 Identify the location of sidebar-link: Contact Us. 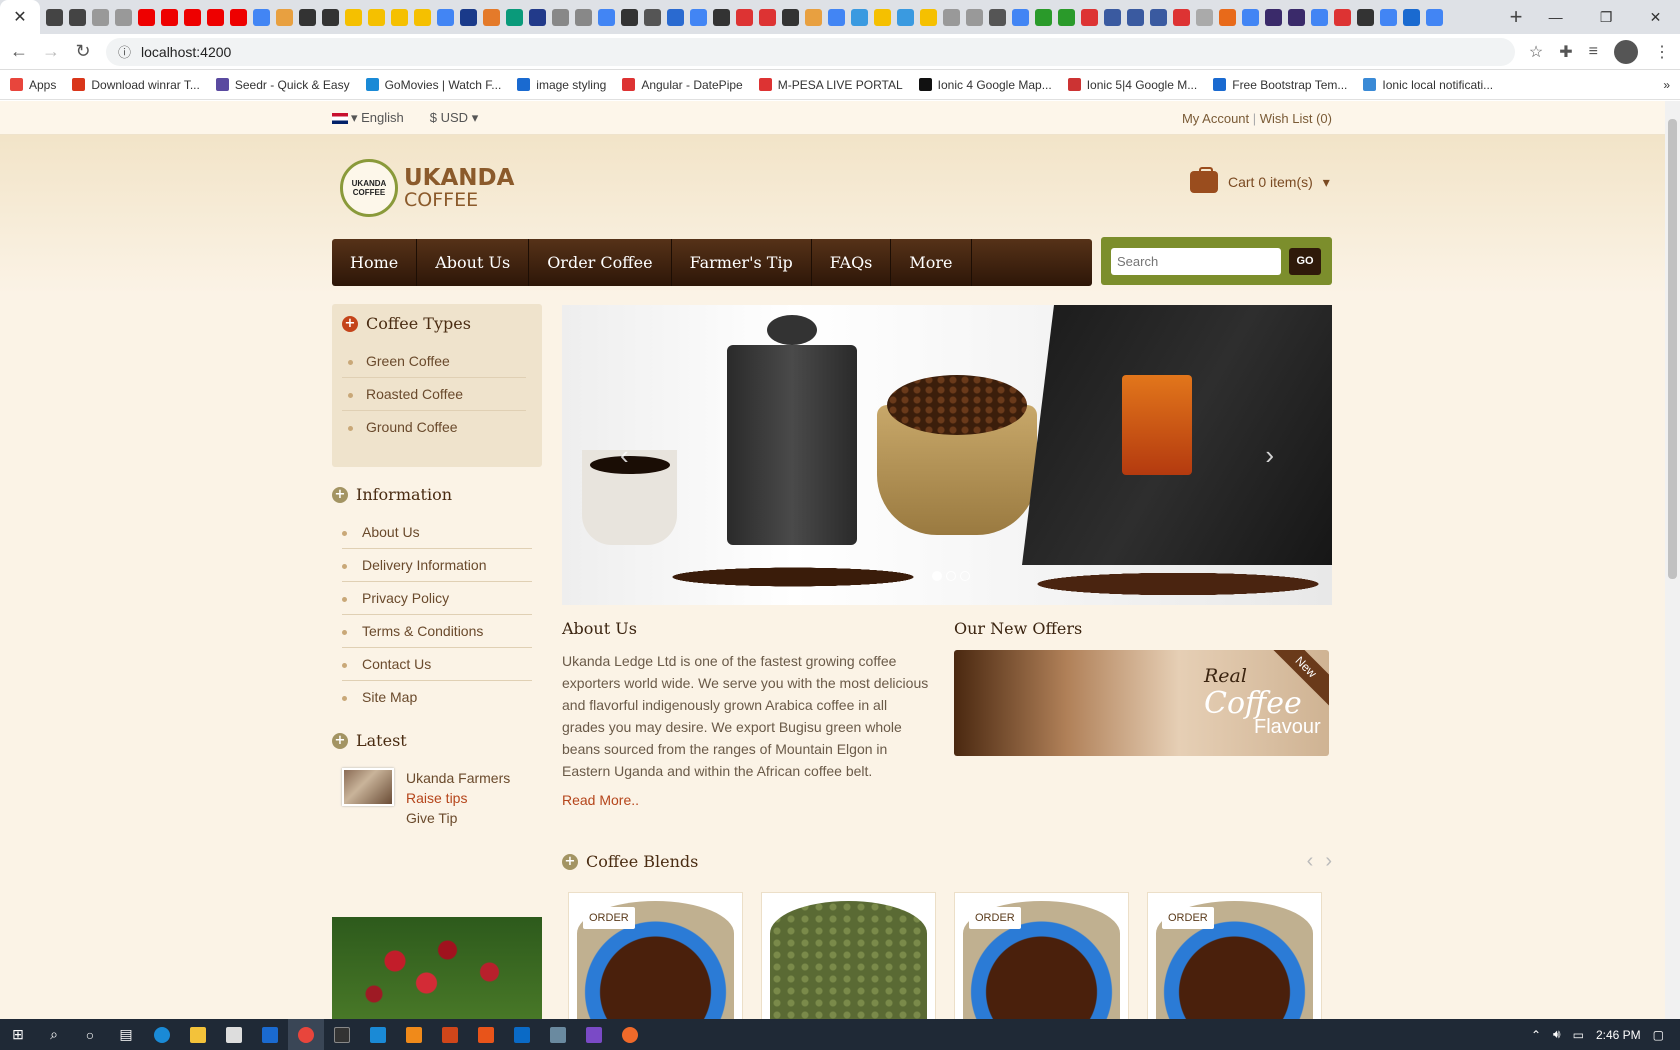
(437, 664).